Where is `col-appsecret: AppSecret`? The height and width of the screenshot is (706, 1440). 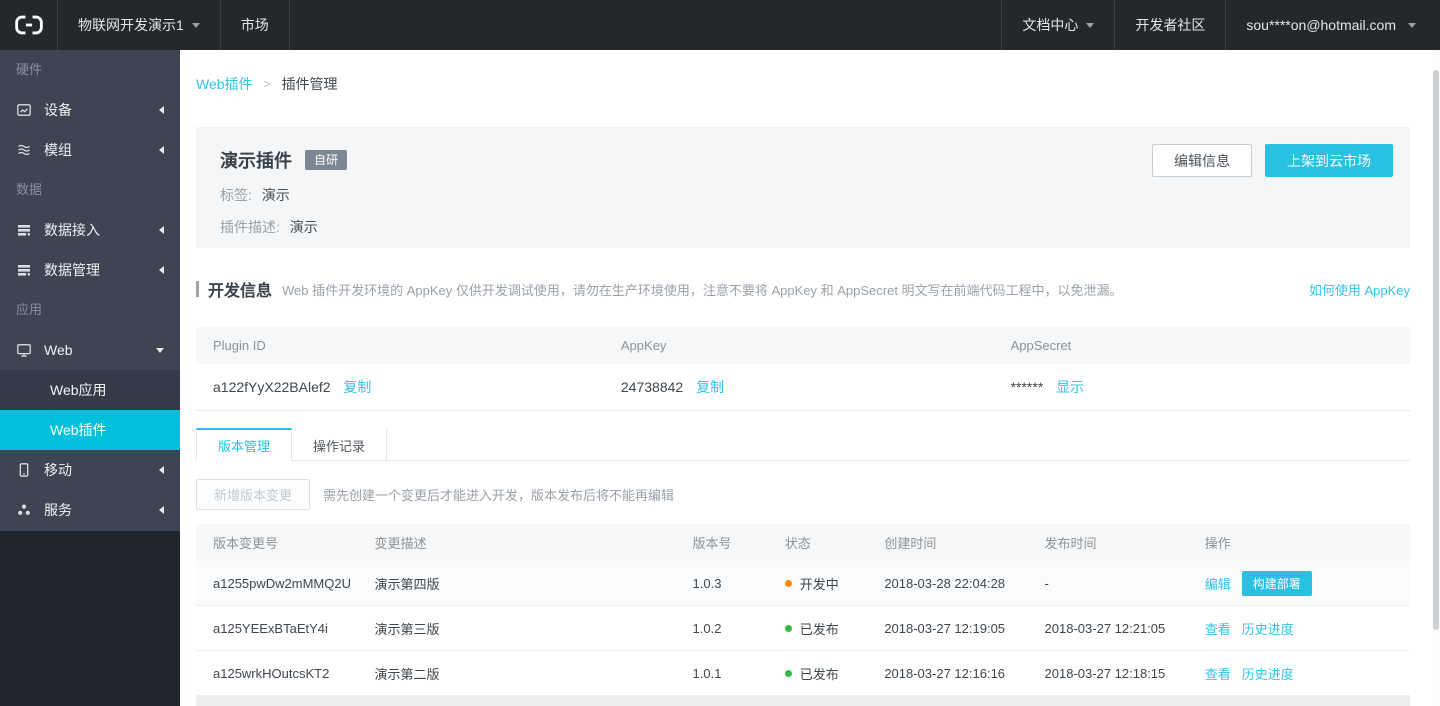 col-appsecret: AppSecret is located at coordinates (1041, 345).